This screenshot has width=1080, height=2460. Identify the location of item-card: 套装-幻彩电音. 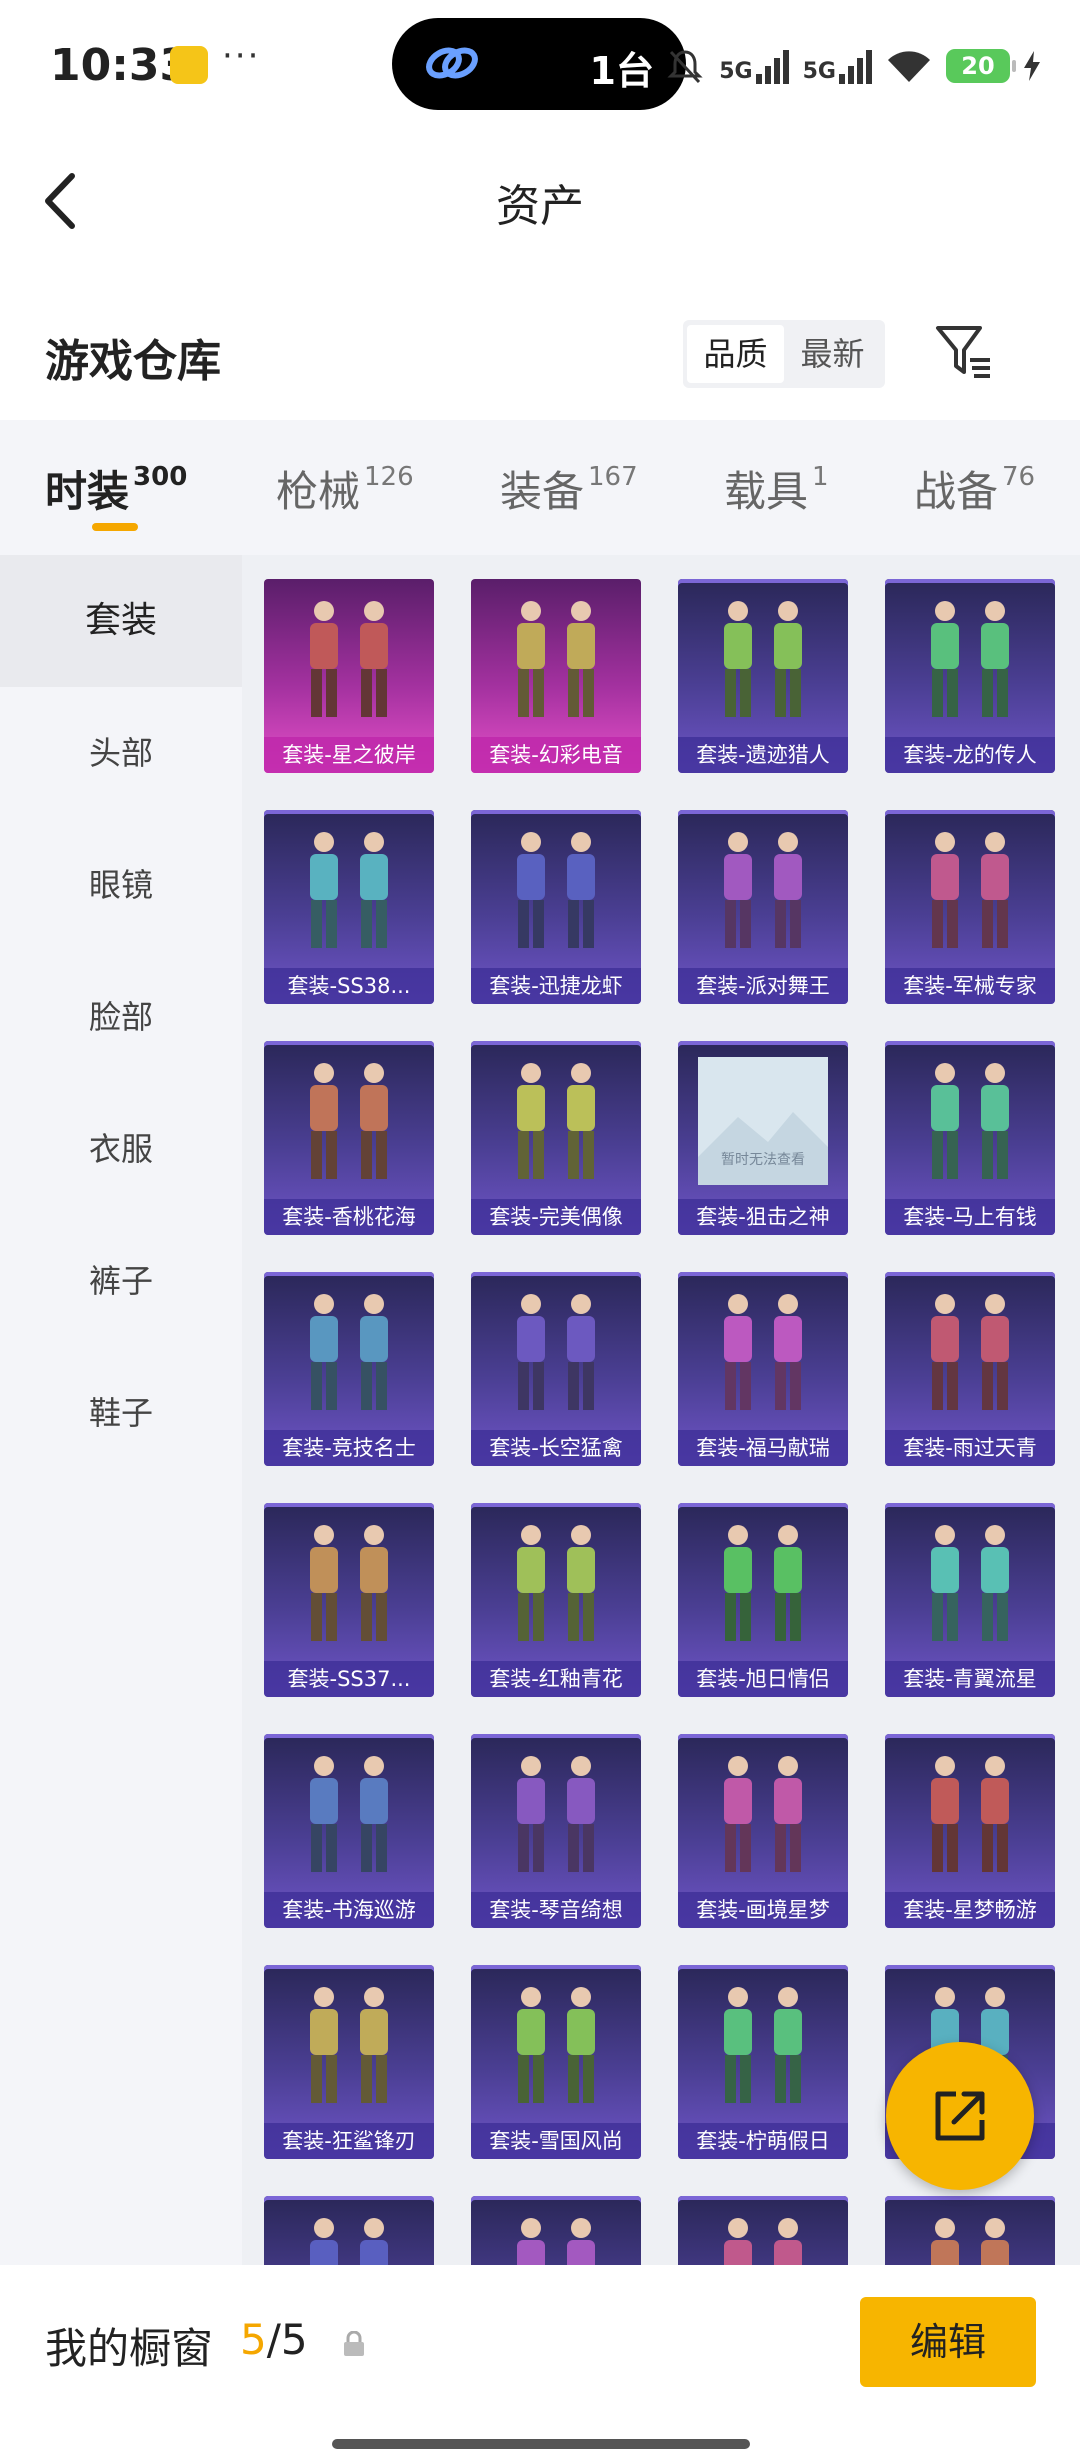
(556, 676).